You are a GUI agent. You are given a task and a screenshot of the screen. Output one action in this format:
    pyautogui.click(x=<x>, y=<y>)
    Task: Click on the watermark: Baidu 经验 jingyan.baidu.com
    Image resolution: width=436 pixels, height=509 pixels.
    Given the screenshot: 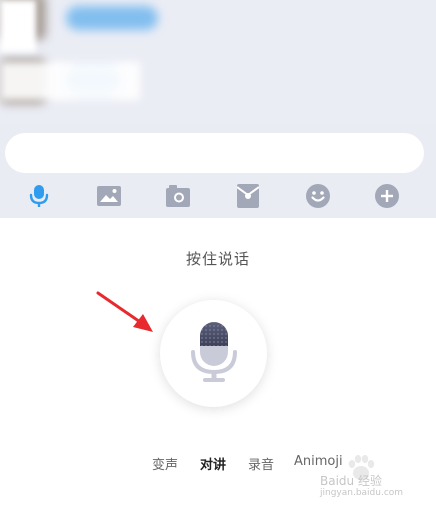 What is the action you would take?
    pyautogui.click(x=373, y=479)
    